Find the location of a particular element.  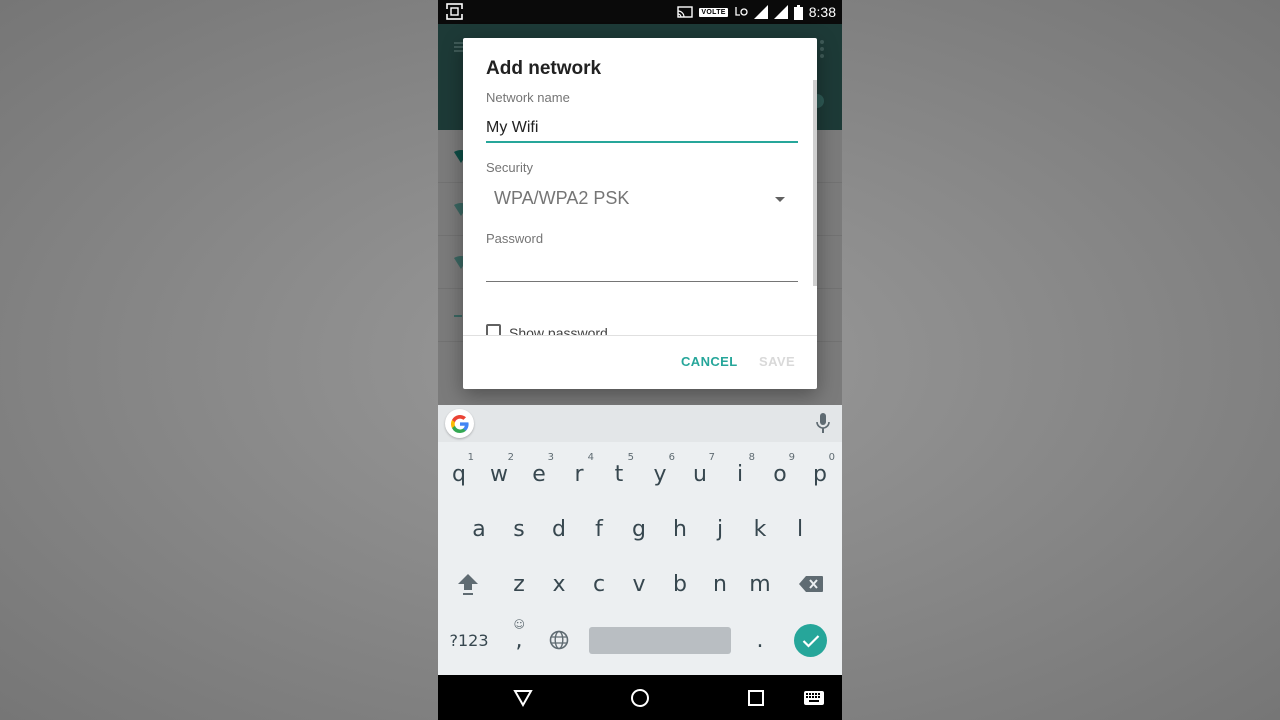

key-f: f is located at coordinates (599, 529).